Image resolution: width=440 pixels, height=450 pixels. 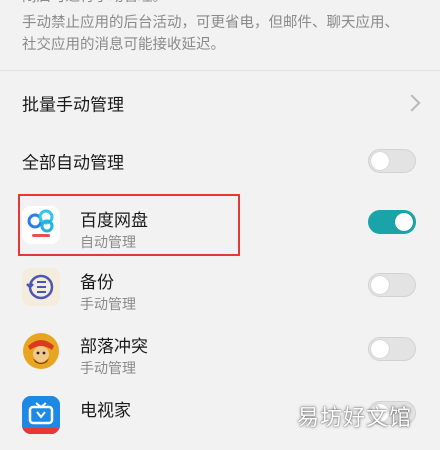 I want to click on app-name: 备份, so click(x=97, y=283).